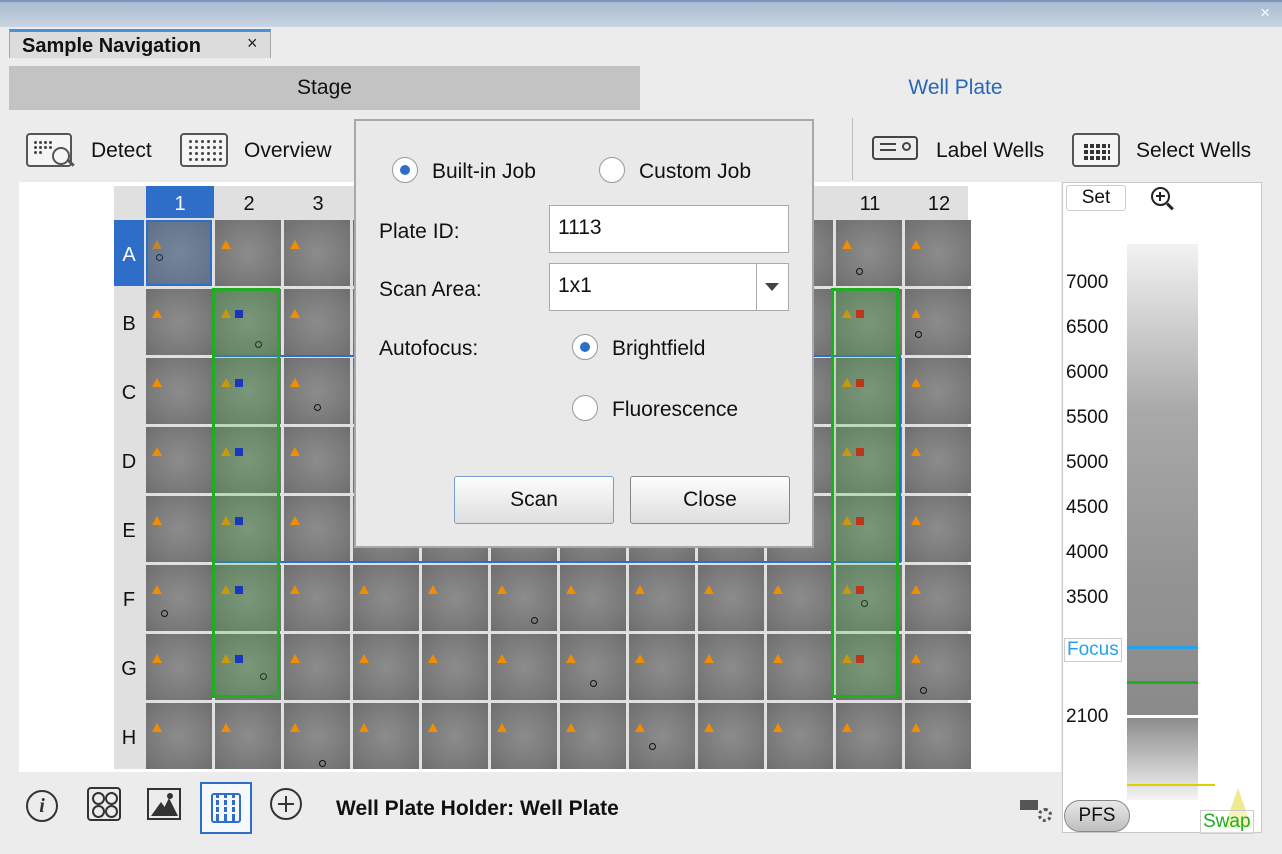 The width and height of the screenshot is (1282, 854). Describe the element at coordinates (179, 598) in the screenshot. I see `well-F1` at that location.